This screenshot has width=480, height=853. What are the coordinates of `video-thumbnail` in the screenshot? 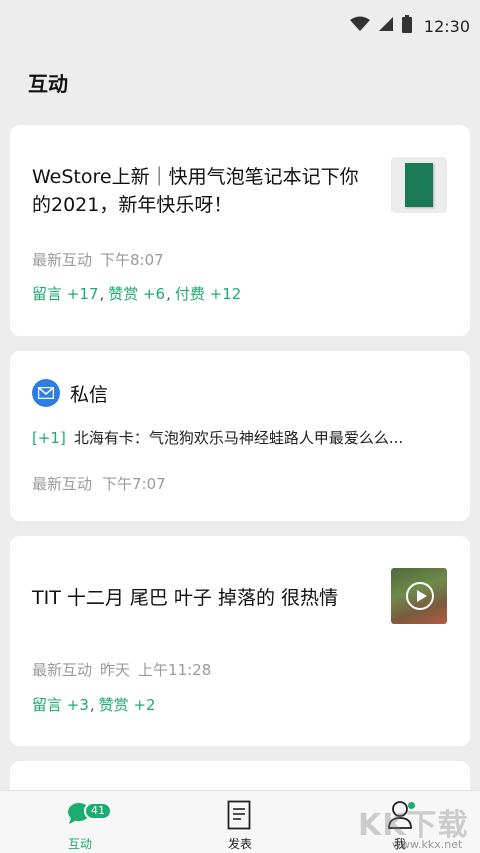 It's located at (419, 596).